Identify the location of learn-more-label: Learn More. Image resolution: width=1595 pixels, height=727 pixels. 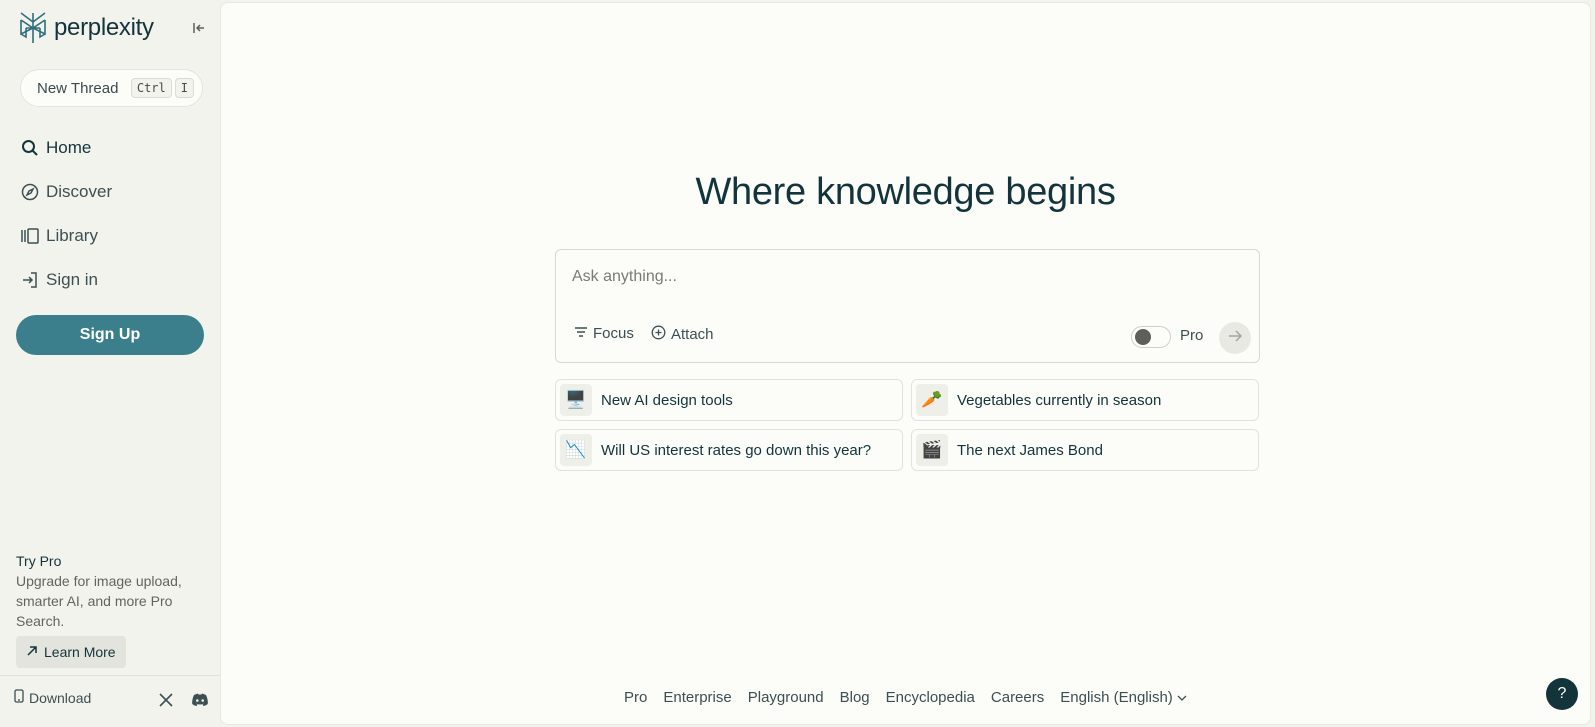
(80, 652).